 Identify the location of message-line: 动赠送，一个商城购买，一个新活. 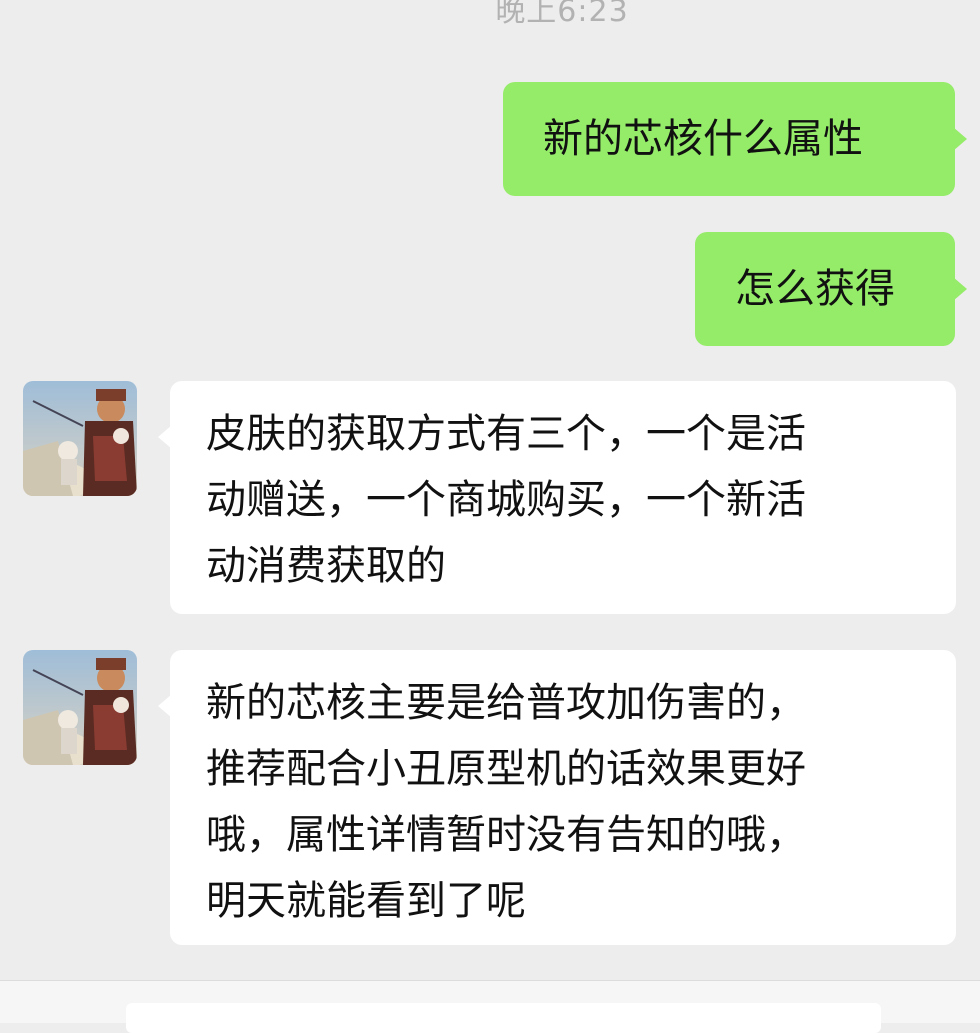
(506, 500).